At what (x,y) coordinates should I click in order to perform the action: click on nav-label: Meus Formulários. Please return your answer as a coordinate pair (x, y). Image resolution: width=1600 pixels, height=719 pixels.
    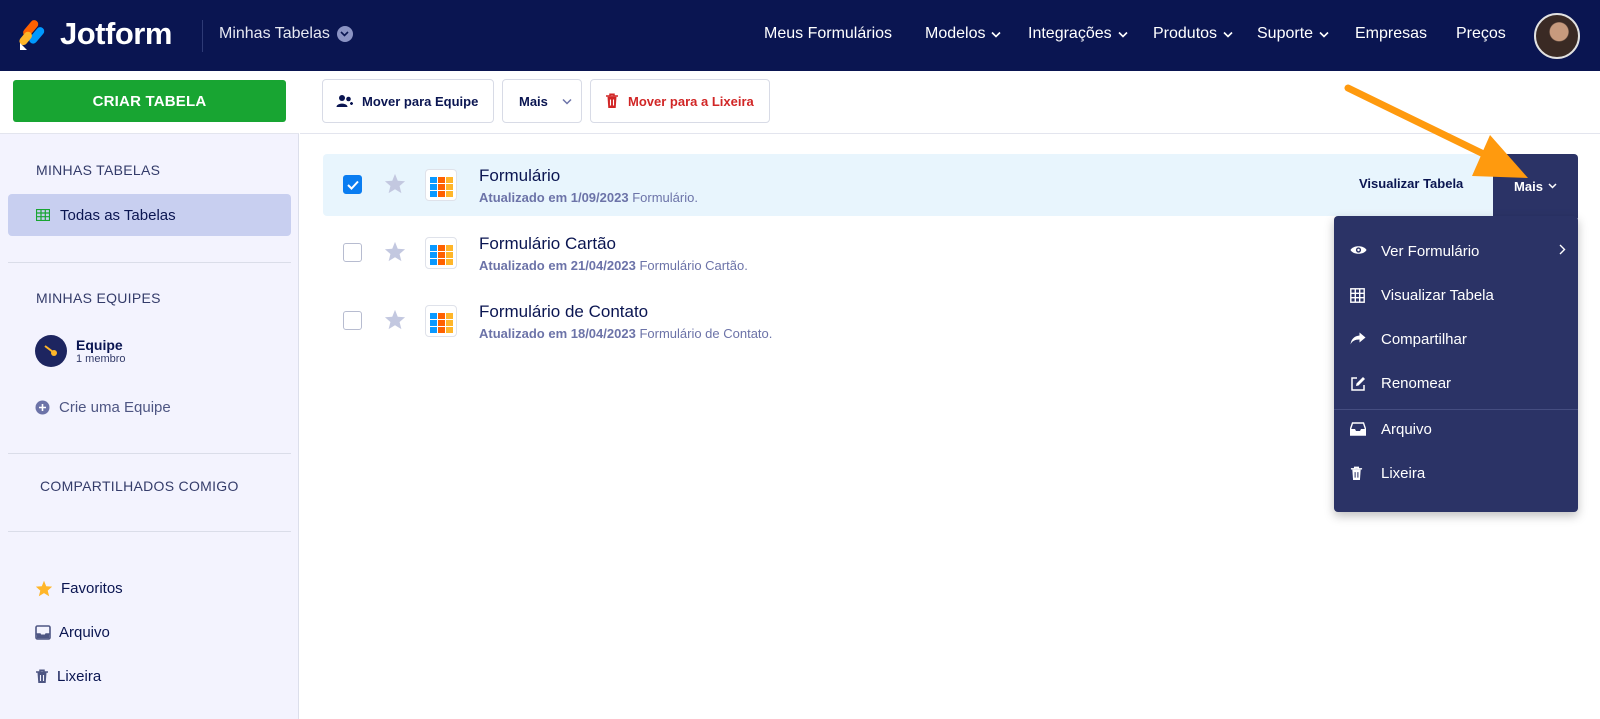
    Looking at the image, I should click on (828, 33).